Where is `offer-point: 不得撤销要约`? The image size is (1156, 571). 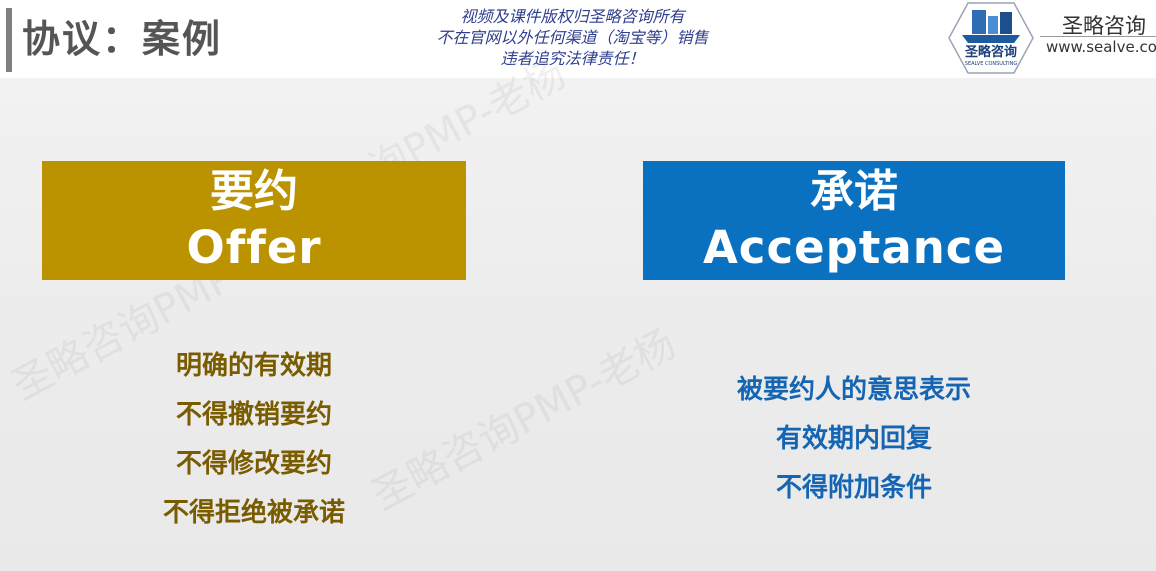
offer-point: 不得撤销要约 is located at coordinates (253, 415).